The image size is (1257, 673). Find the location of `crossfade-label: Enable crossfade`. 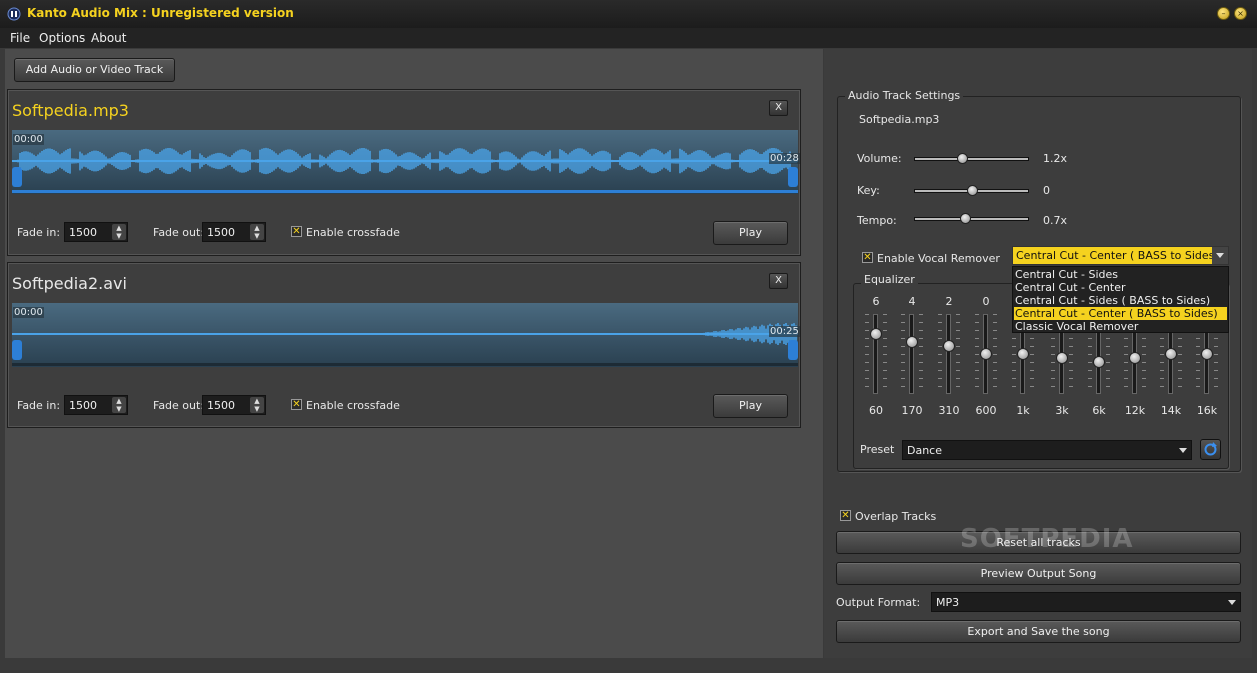

crossfade-label: Enable crossfade is located at coordinates (353, 232).